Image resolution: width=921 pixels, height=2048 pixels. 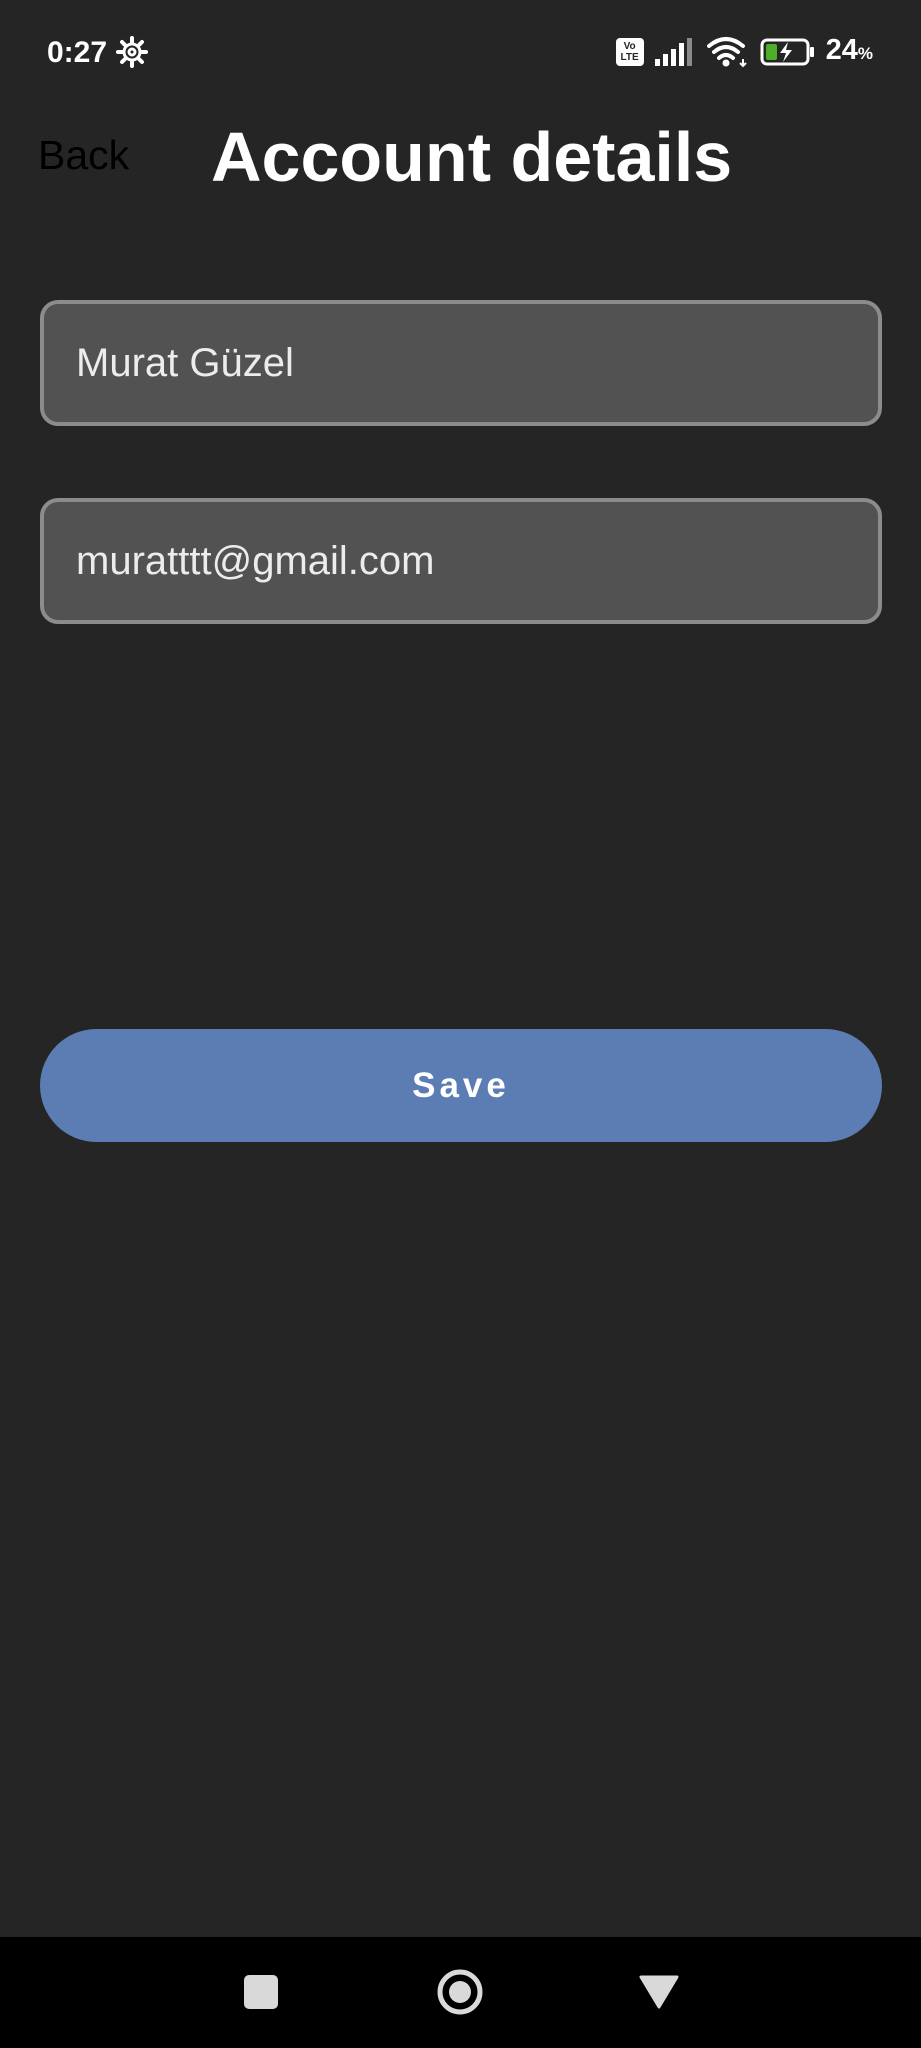 I want to click on system-back-button, so click(x=659, y=1992).